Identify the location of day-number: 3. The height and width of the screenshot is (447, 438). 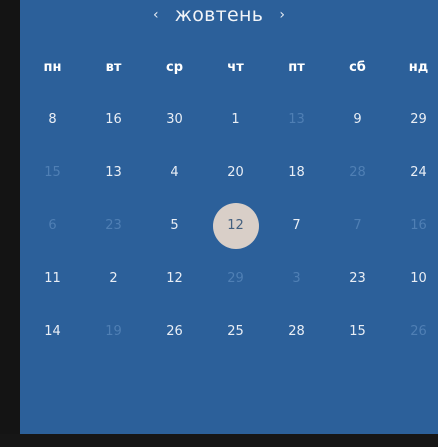
(296, 278).